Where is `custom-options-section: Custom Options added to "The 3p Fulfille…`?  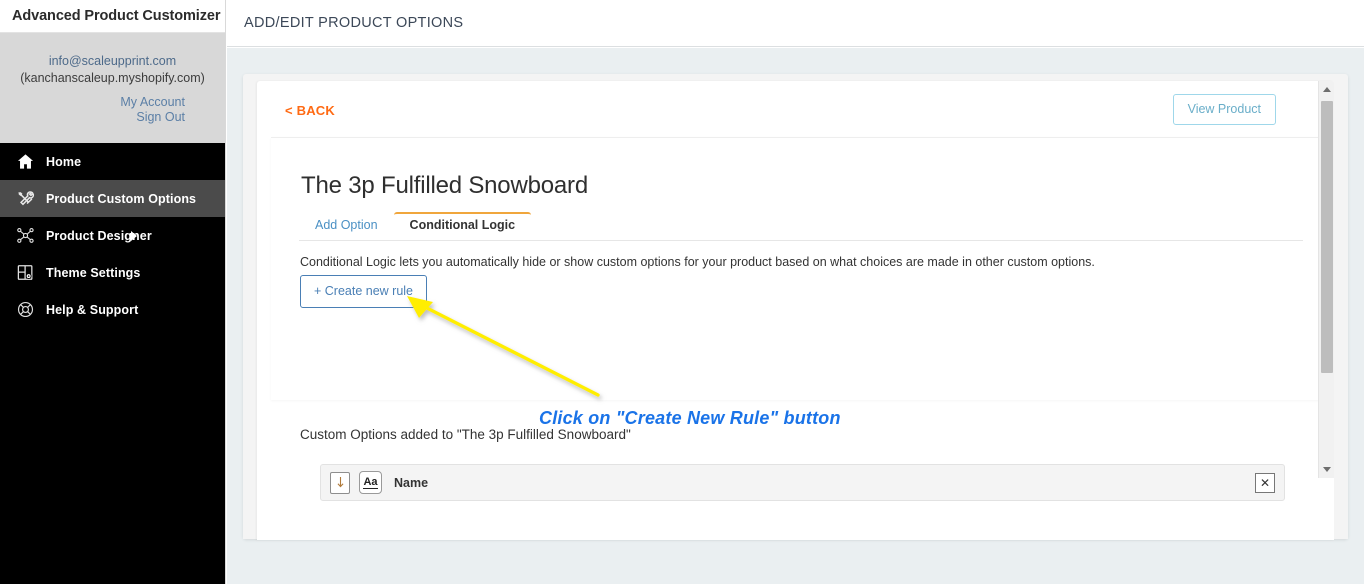
custom-options-section: Custom Options added to "The 3p Fulfille… is located at coordinates (795, 450).